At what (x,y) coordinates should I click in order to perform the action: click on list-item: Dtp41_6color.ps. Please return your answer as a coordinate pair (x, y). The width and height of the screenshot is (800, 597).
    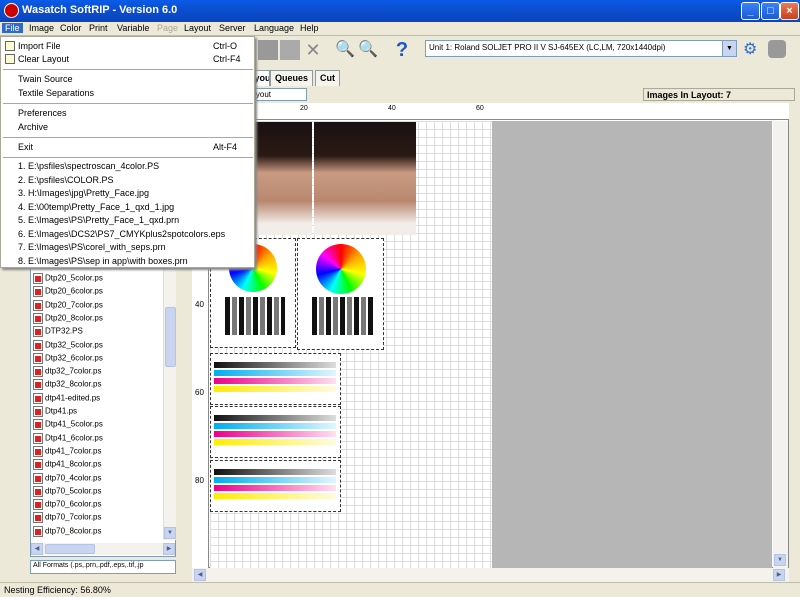
    Looking at the image, I should click on (68, 439).